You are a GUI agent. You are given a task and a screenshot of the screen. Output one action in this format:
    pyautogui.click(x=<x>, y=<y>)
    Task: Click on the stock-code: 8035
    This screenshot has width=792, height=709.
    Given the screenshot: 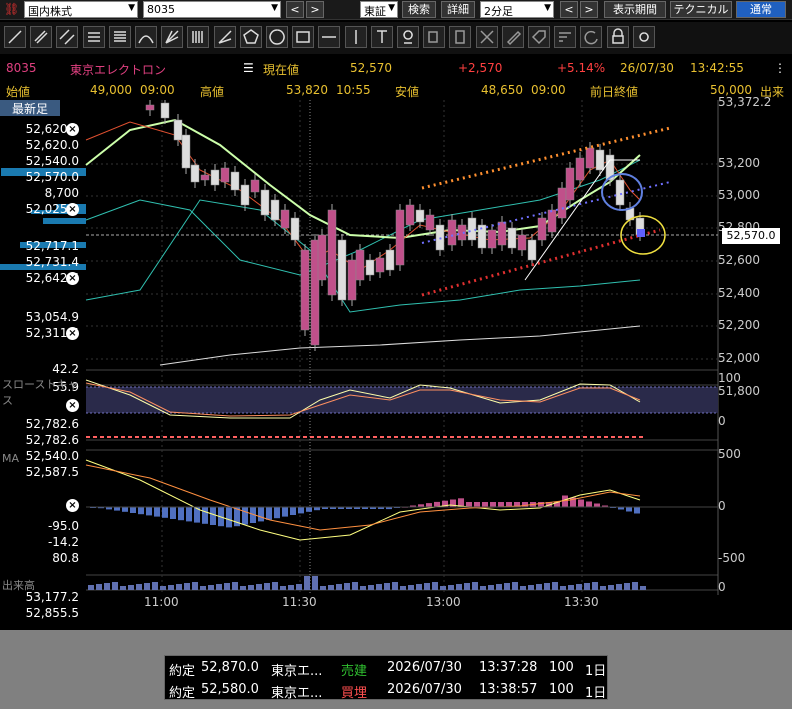 What is the action you would take?
    pyautogui.click(x=21, y=68)
    